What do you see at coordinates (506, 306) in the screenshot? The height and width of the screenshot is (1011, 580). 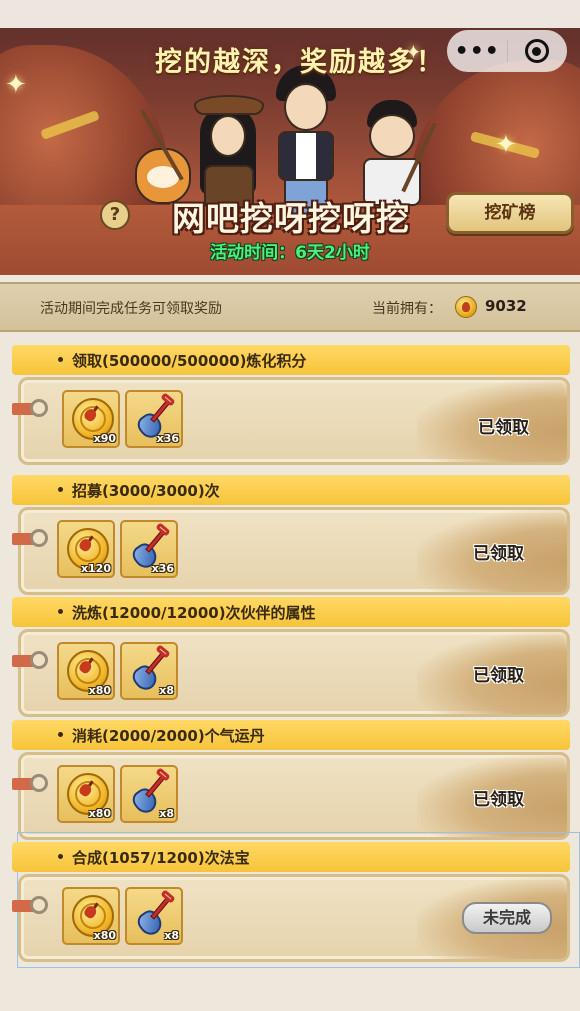 I see `owned-value: 9032` at bounding box center [506, 306].